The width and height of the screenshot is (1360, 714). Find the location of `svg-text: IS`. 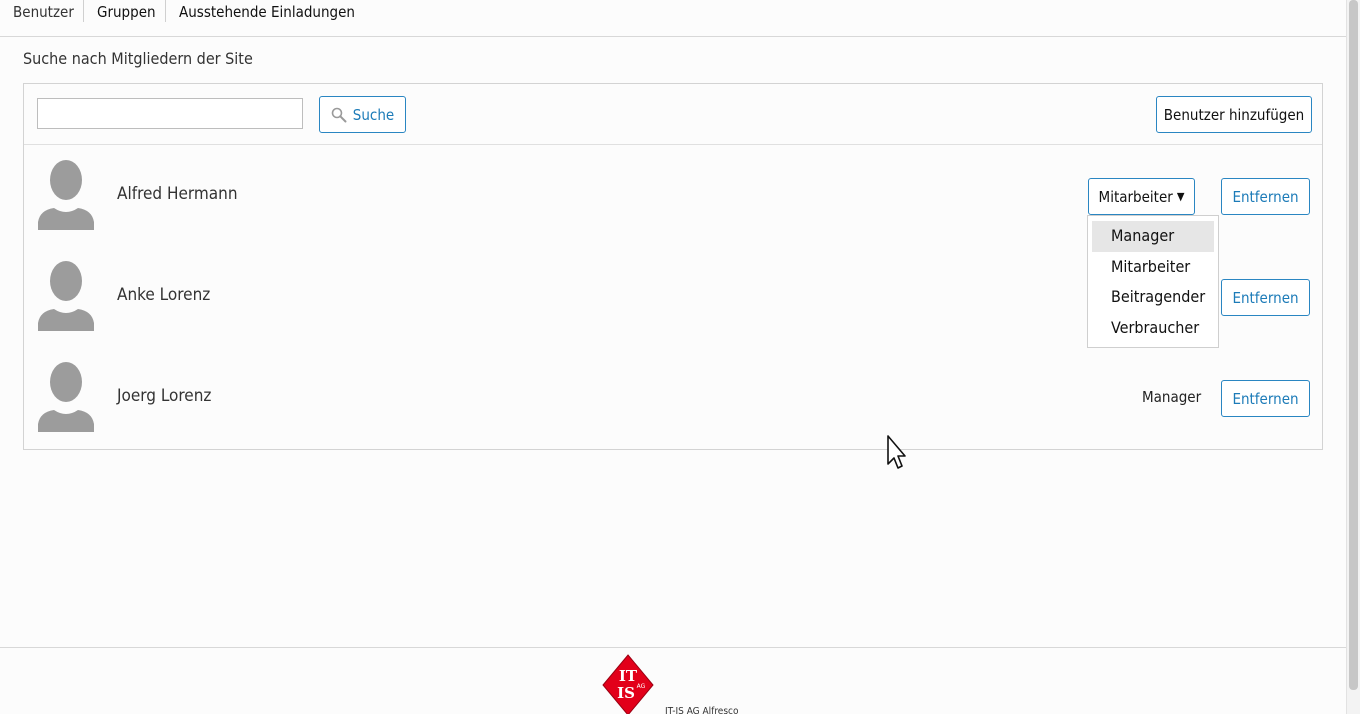

svg-text: IS is located at coordinates (626, 693).